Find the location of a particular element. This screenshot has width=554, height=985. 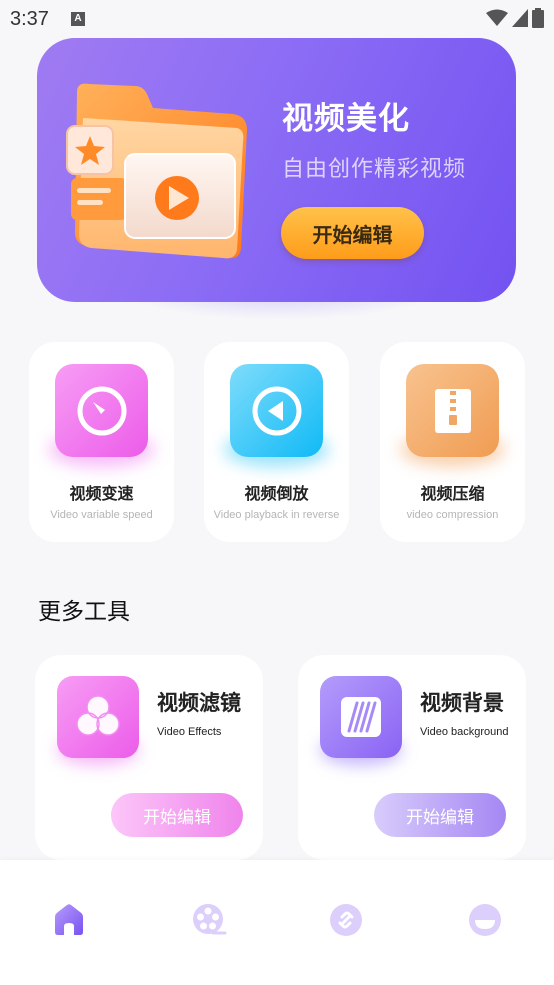

background-stripes-icon is located at coordinates (361, 717).